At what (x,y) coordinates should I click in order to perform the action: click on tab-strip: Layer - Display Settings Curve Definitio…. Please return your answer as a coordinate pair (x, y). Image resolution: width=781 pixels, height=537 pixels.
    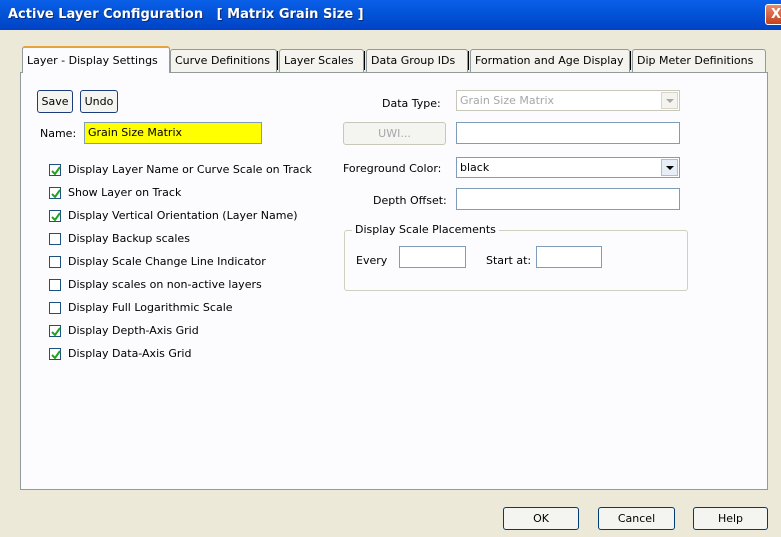
    Looking at the image, I should click on (390, 59).